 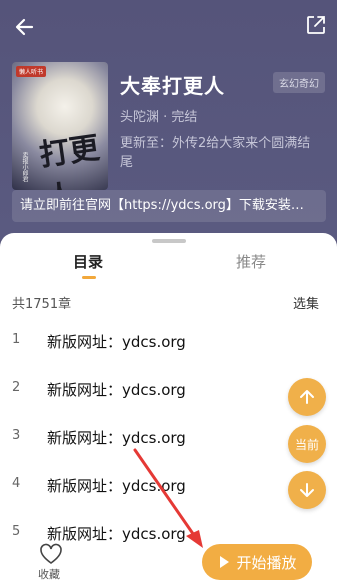 I want to click on tab-recommend: 推荐, so click(x=251, y=261).